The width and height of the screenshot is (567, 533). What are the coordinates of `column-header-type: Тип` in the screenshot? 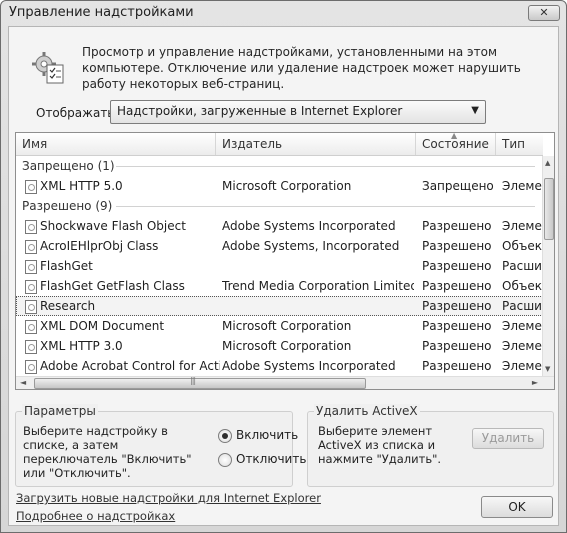 It's located at (519, 144).